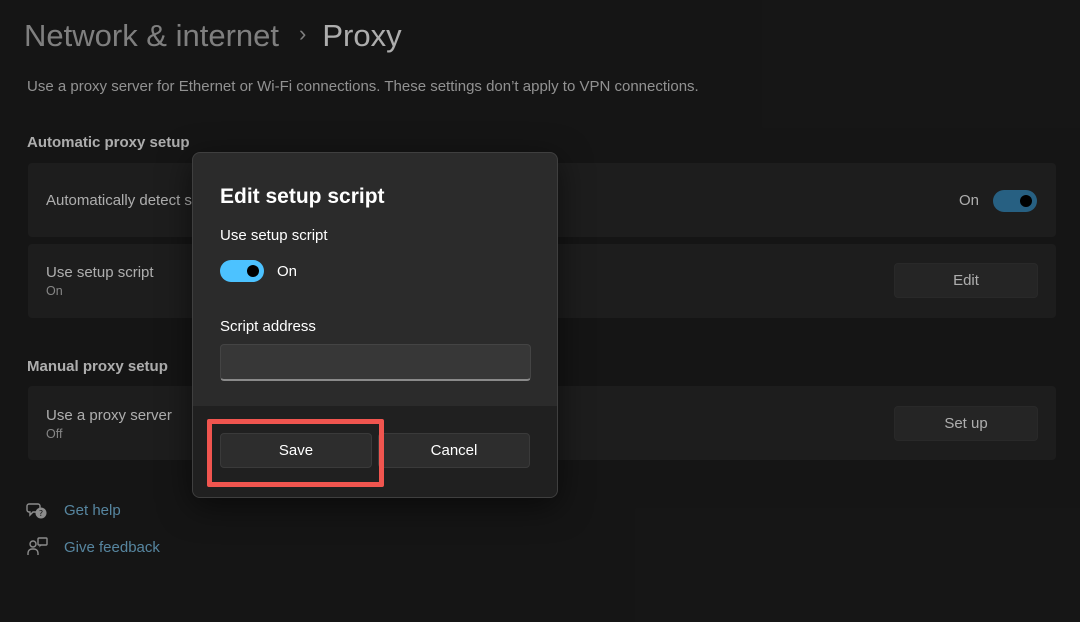  What do you see at coordinates (253, 271) in the screenshot?
I see `toggle-knob` at bounding box center [253, 271].